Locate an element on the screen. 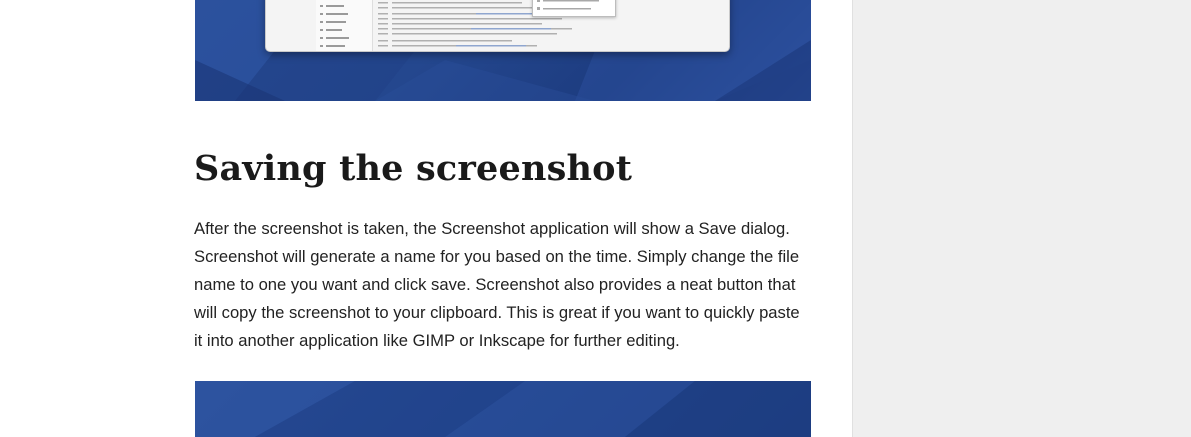 The image size is (1191, 437). code-lines is located at coordinates (480, 24).